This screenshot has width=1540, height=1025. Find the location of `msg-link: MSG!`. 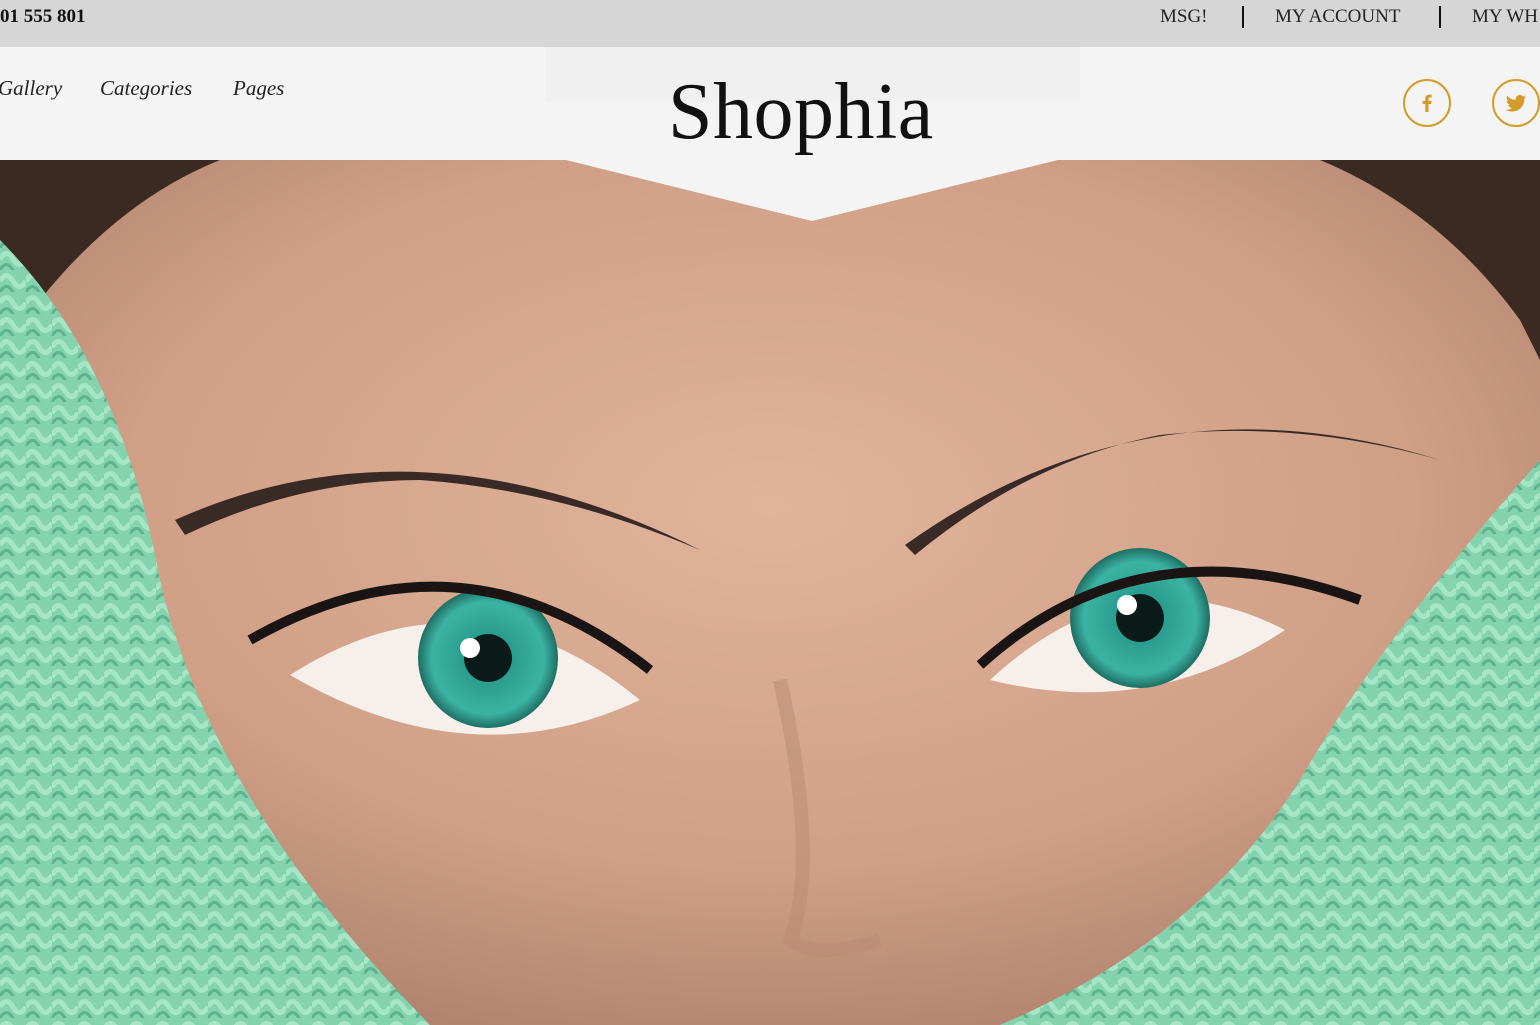

msg-link: MSG! is located at coordinates (1184, 17).